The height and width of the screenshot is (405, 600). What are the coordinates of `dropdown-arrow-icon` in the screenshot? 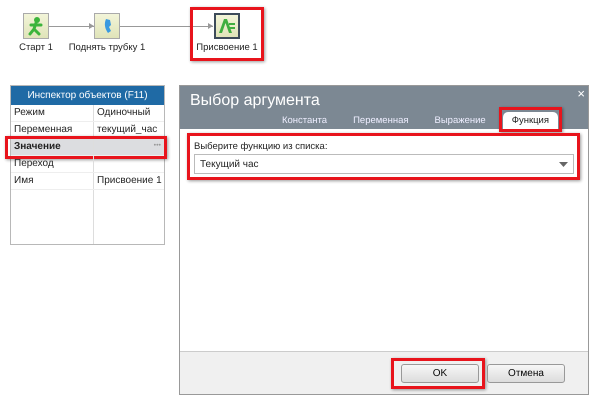 It's located at (563, 164).